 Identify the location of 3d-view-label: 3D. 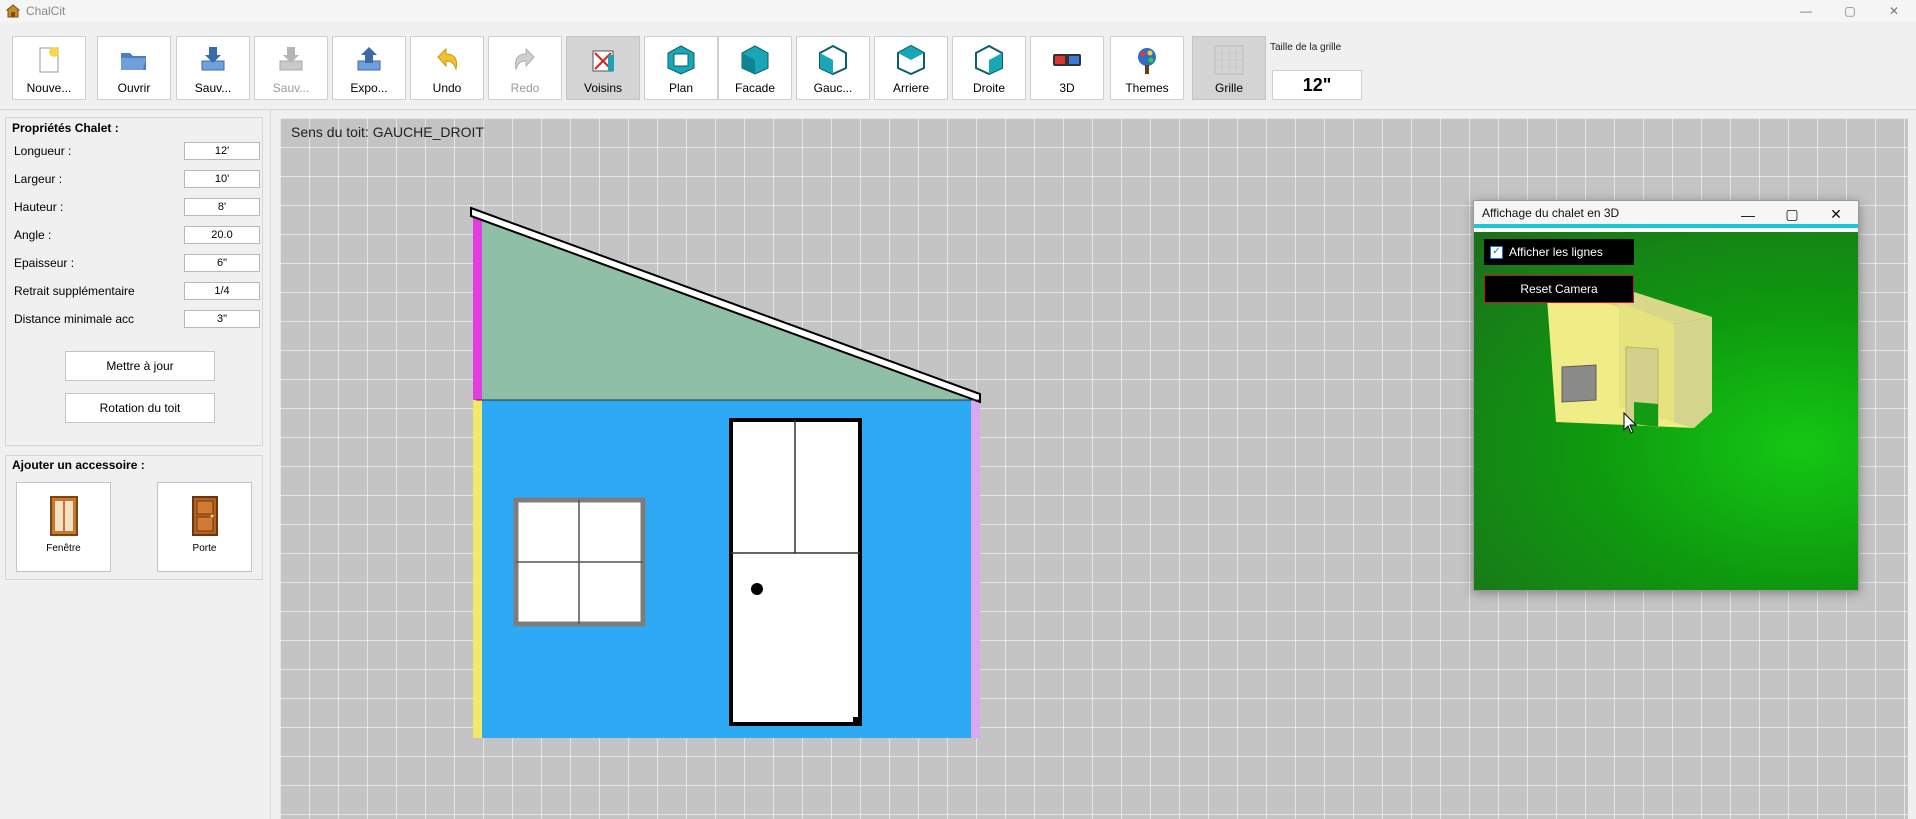
(1067, 88).